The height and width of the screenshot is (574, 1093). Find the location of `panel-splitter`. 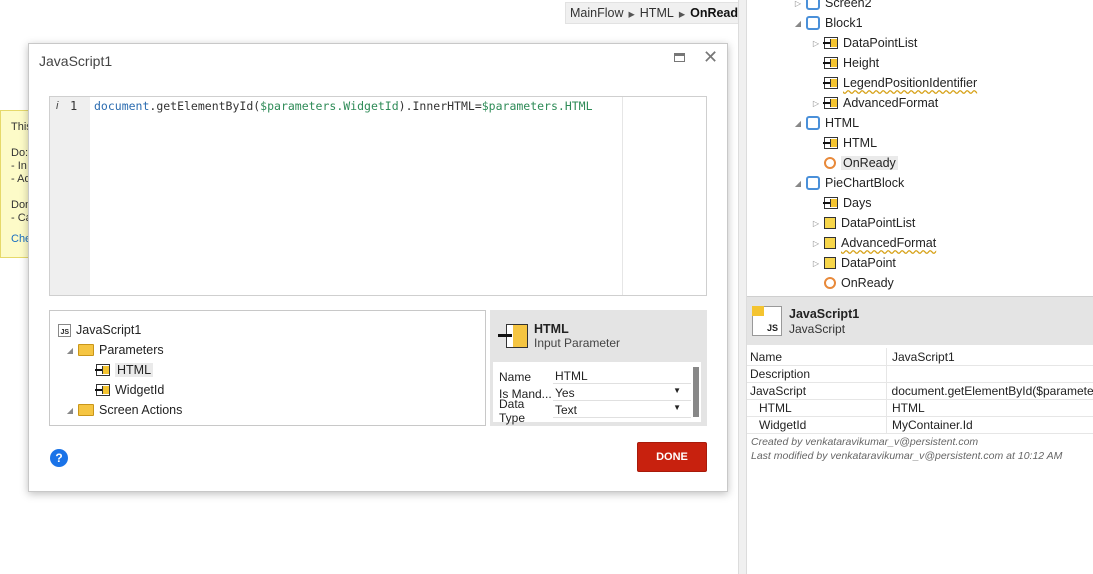

panel-splitter is located at coordinates (742, 287).